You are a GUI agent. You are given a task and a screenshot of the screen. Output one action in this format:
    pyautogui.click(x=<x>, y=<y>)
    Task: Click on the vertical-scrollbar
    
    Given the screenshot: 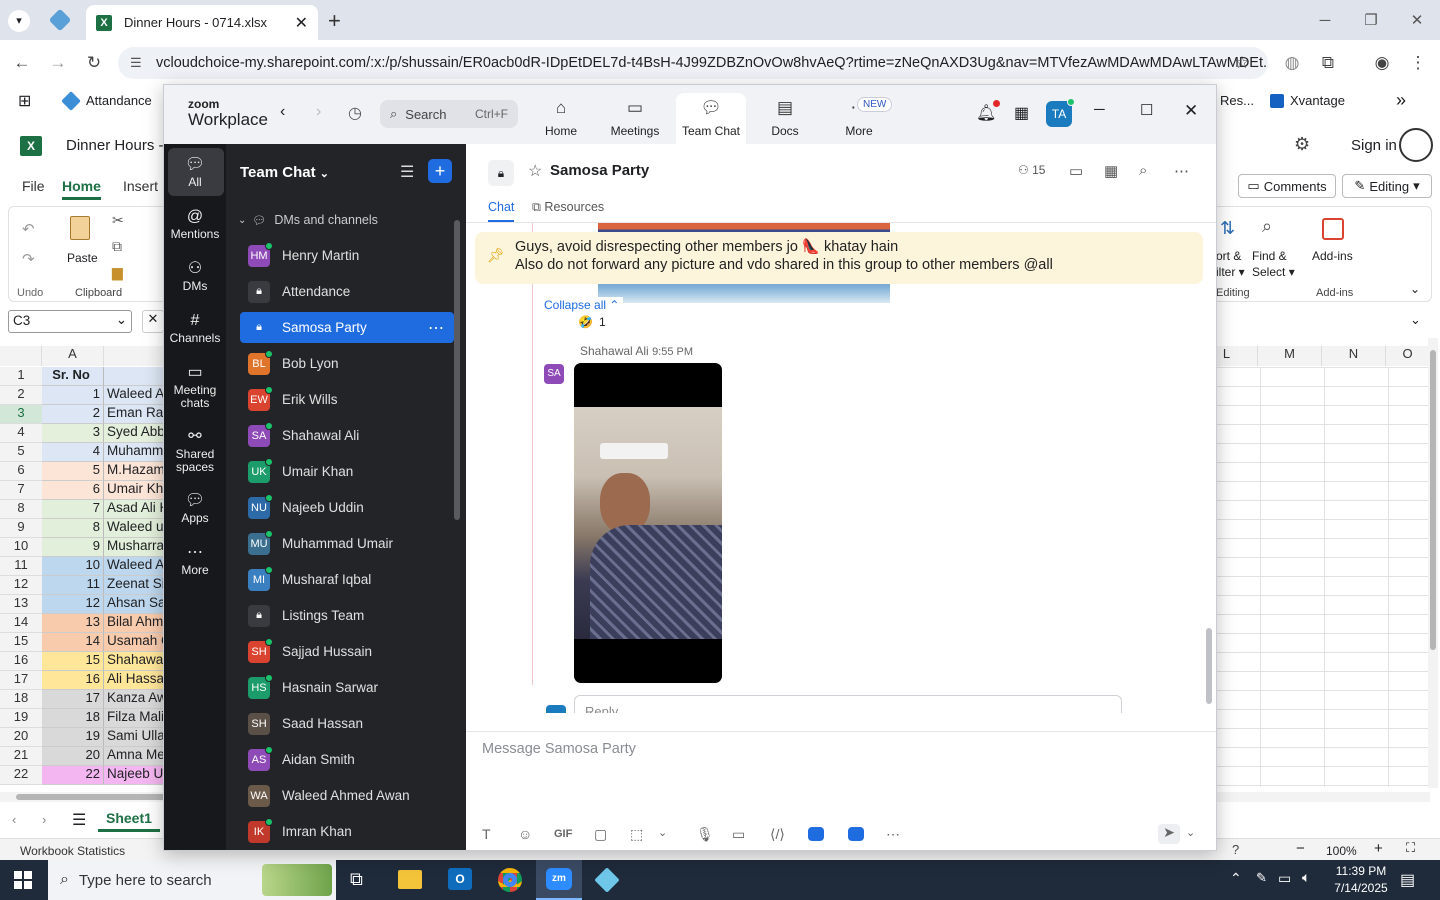 What is the action you would take?
    pyautogui.click(x=1433, y=563)
    